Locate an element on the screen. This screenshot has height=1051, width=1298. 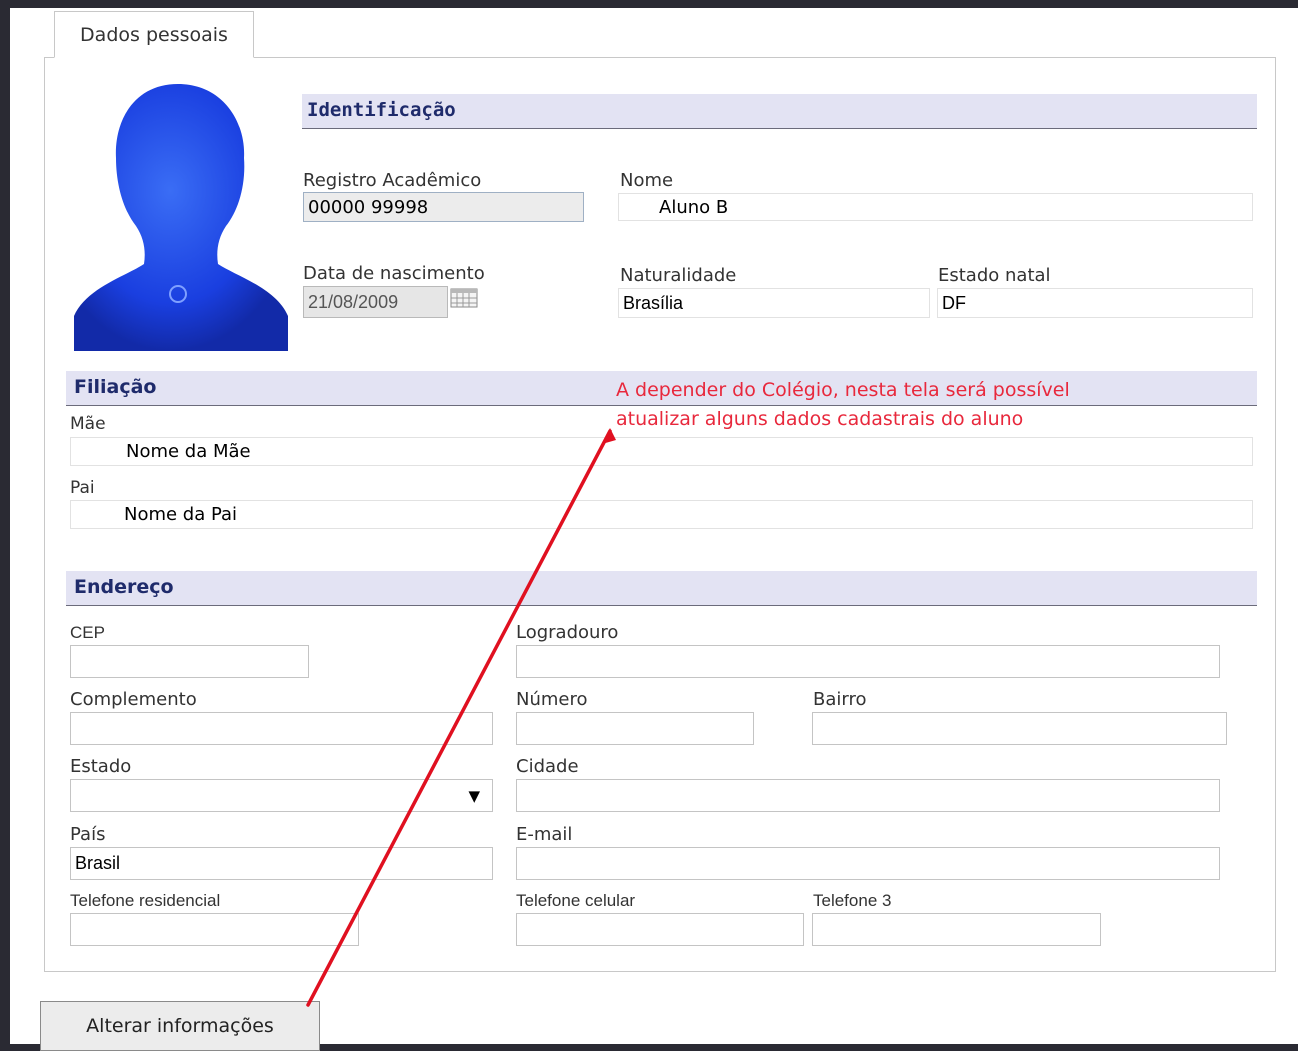
student-photo is located at coordinates (178, 213).